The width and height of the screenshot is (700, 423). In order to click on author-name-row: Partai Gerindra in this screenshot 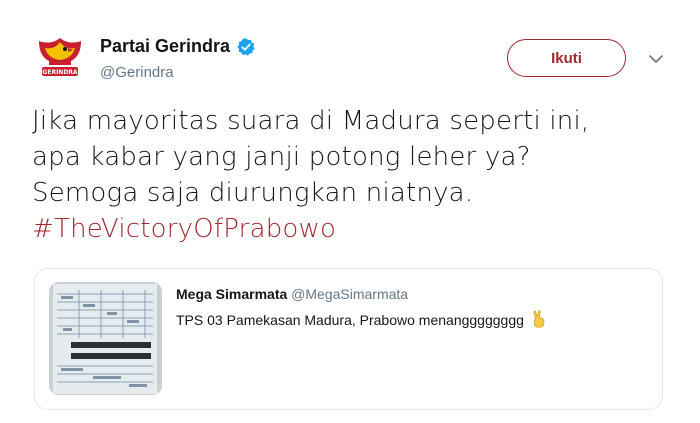, I will do `click(178, 46)`.